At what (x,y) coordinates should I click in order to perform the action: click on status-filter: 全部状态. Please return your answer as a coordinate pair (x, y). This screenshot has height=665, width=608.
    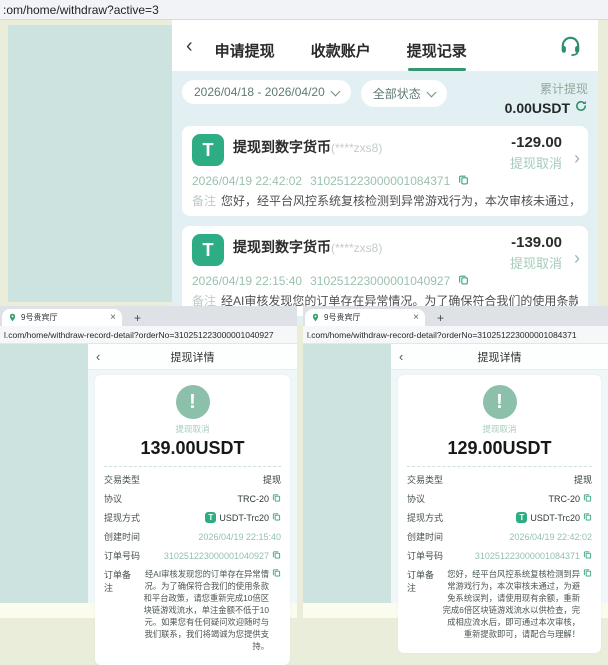
    Looking at the image, I should click on (403, 93).